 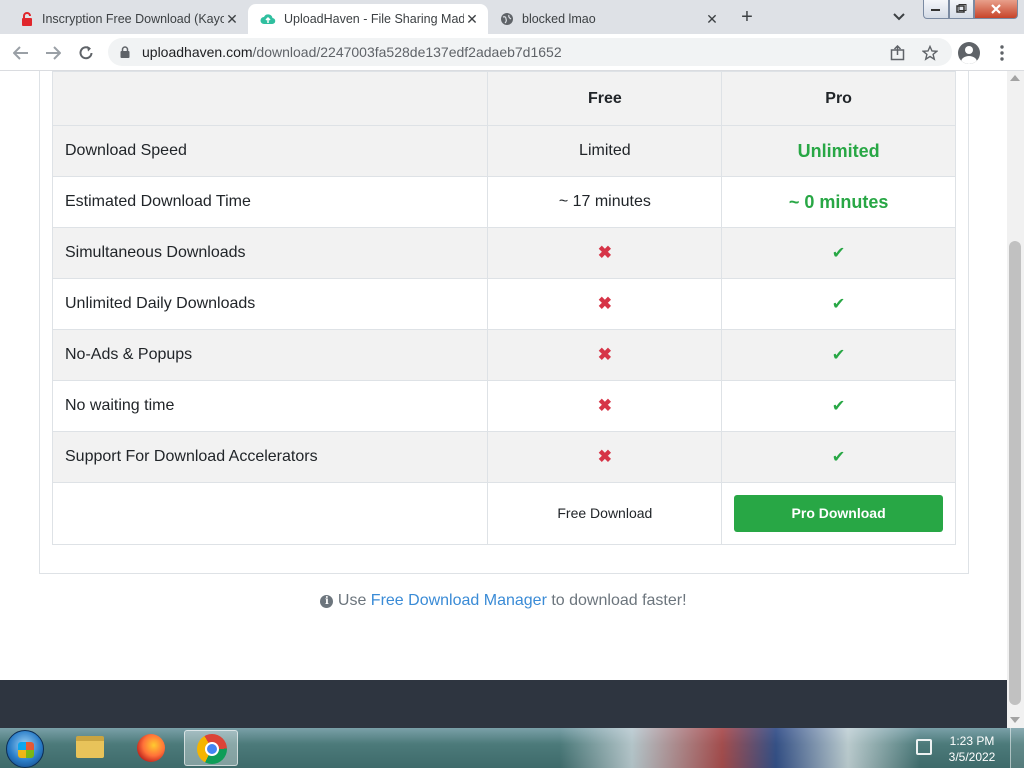 What do you see at coordinates (924, 747) in the screenshot?
I see `network-tray-icon` at bounding box center [924, 747].